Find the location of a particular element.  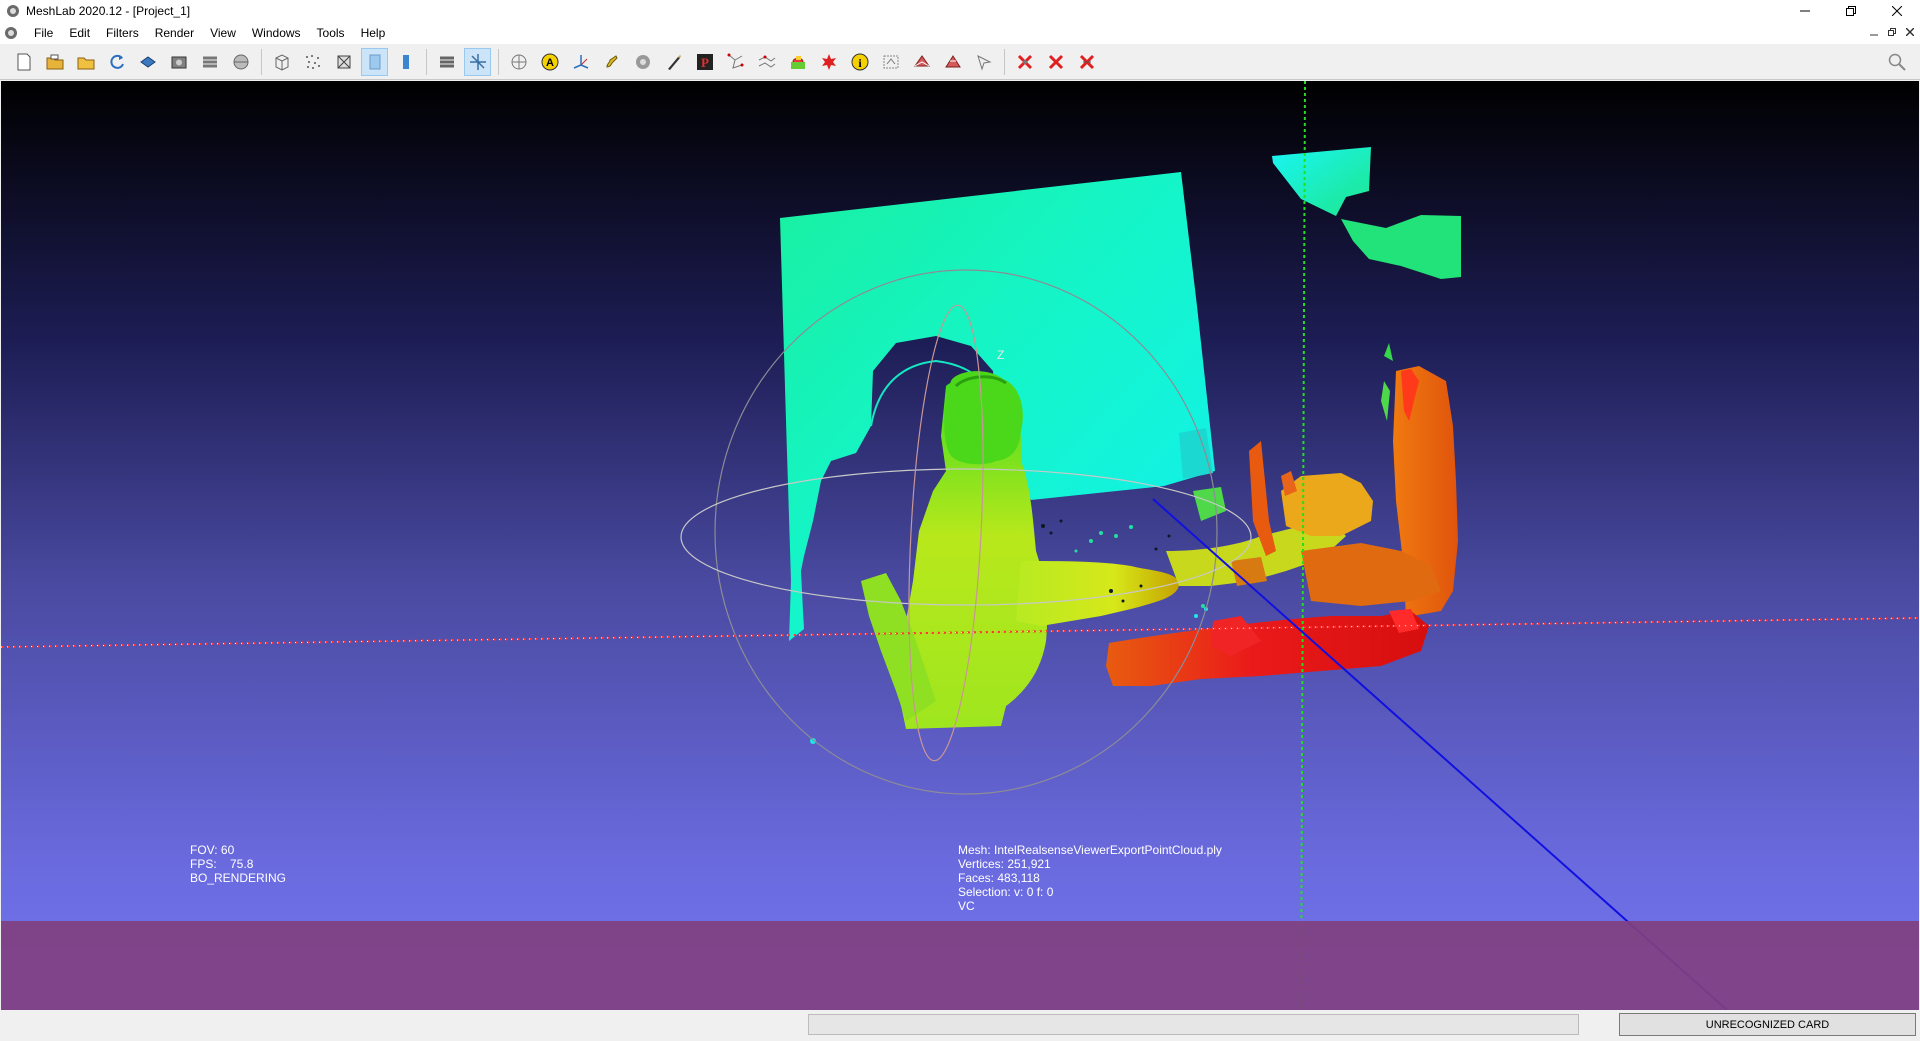

main-toolbar: A P i is located at coordinates (960, 62).